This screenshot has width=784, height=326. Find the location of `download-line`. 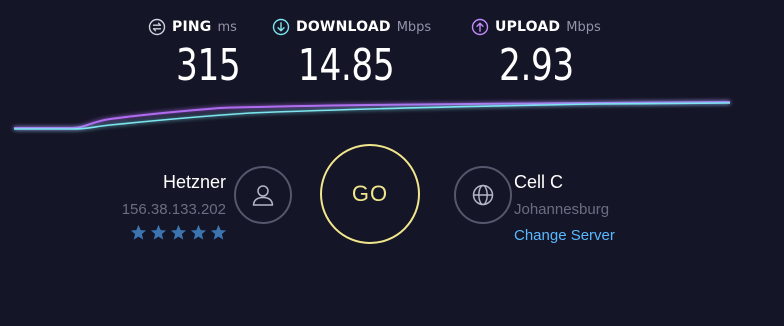

download-line is located at coordinates (372, 116).